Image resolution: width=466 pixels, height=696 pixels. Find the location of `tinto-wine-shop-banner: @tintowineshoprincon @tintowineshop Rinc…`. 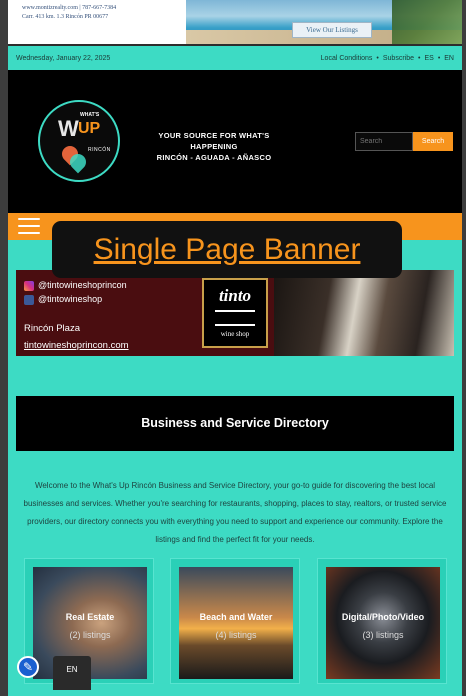

tinto-wine-shop-banner: @tintowineshoprincon @tintowineshop Rinc… is located at coordinates (235, 313).